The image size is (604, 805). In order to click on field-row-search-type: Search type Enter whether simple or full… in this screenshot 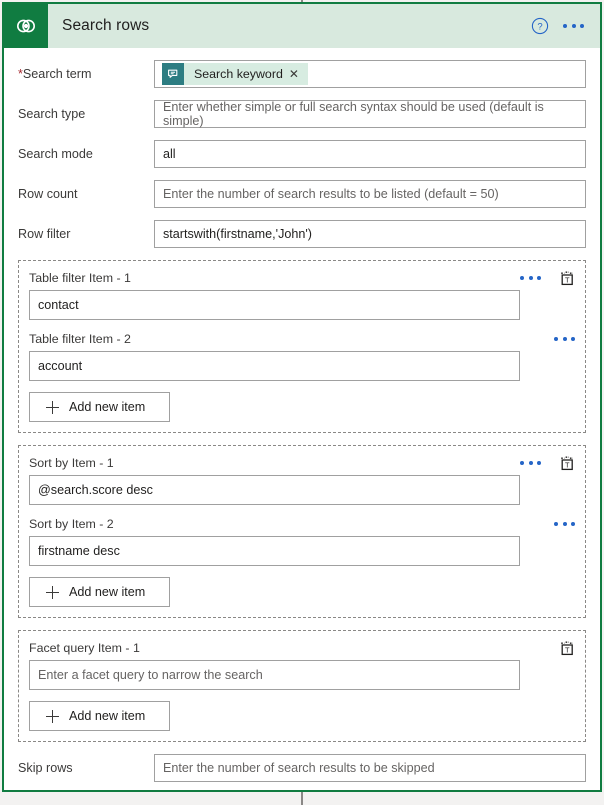, I will do `click(302, 114)`.